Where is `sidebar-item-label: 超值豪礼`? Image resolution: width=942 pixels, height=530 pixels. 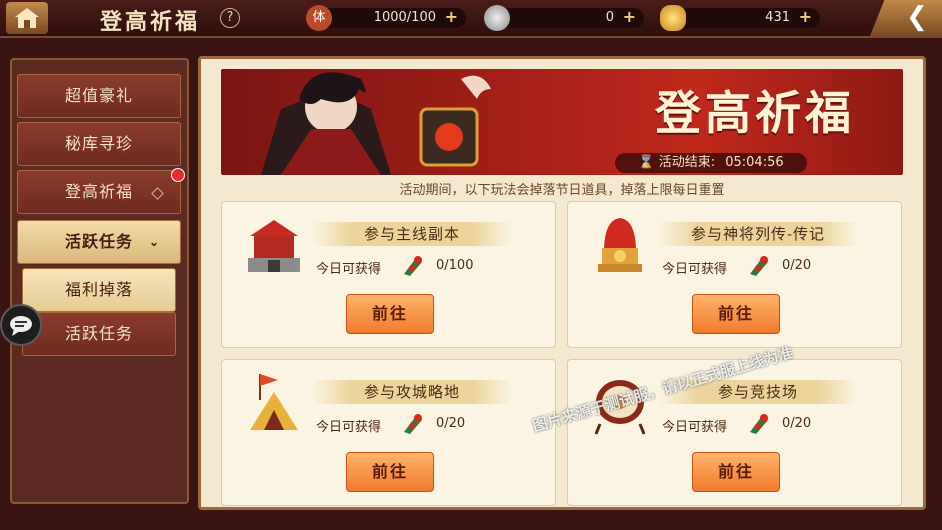 sidebar-item-label: 超值豪礼 is located at coordinates (98, 95).